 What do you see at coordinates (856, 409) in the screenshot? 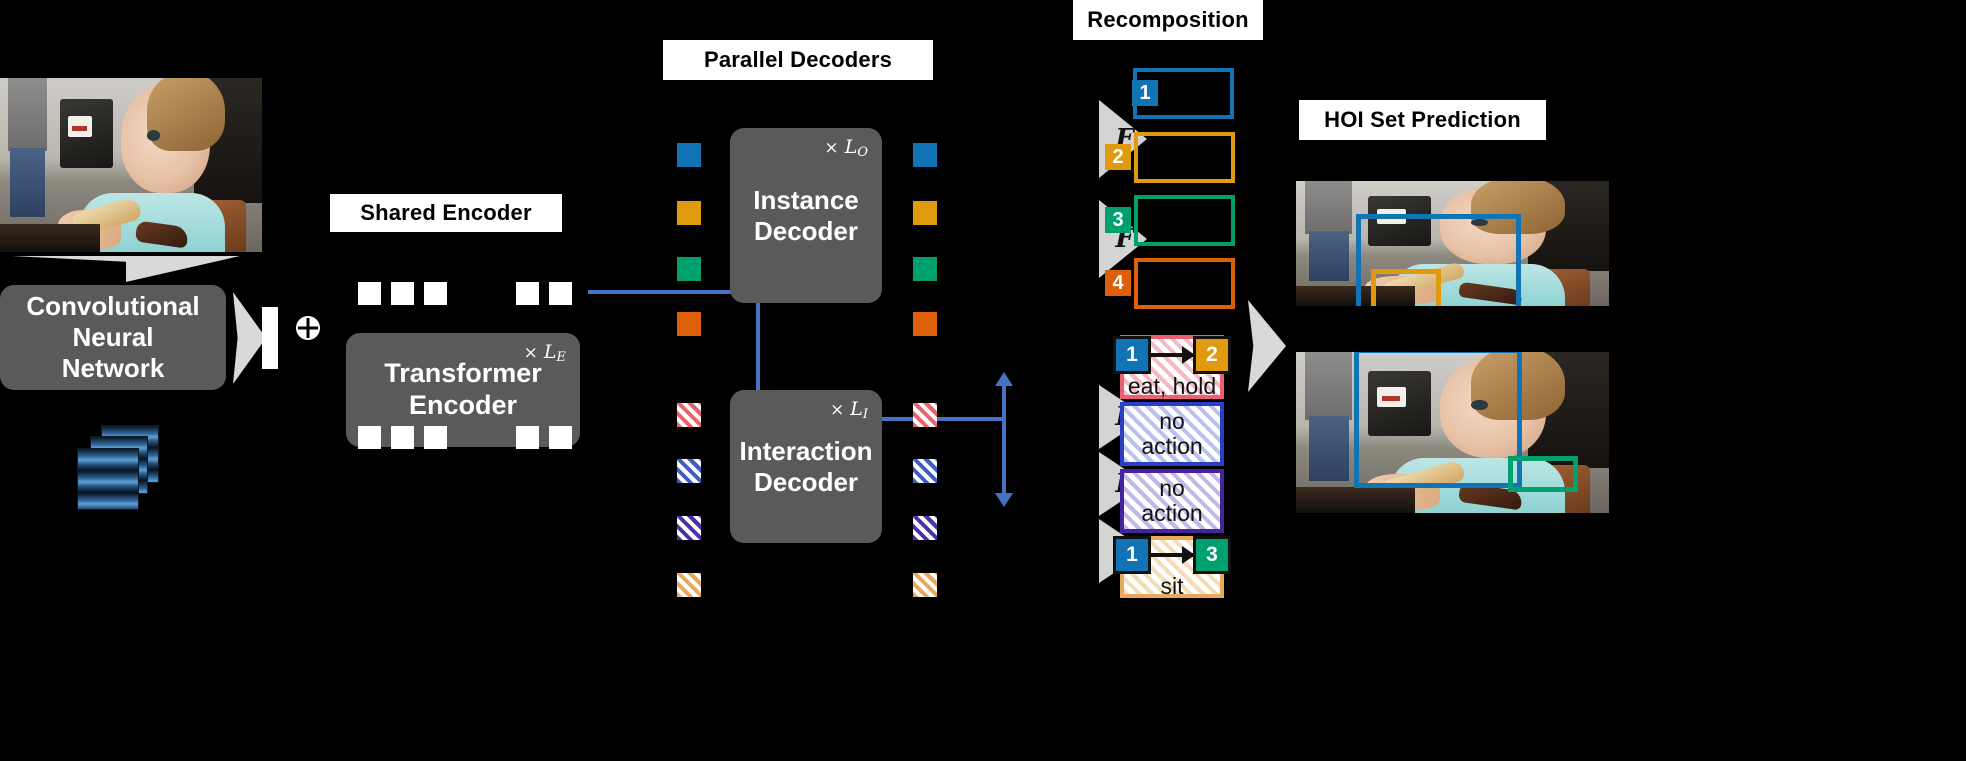
I see `interaction-loop-letter: L` at bounding box center [856, 409].